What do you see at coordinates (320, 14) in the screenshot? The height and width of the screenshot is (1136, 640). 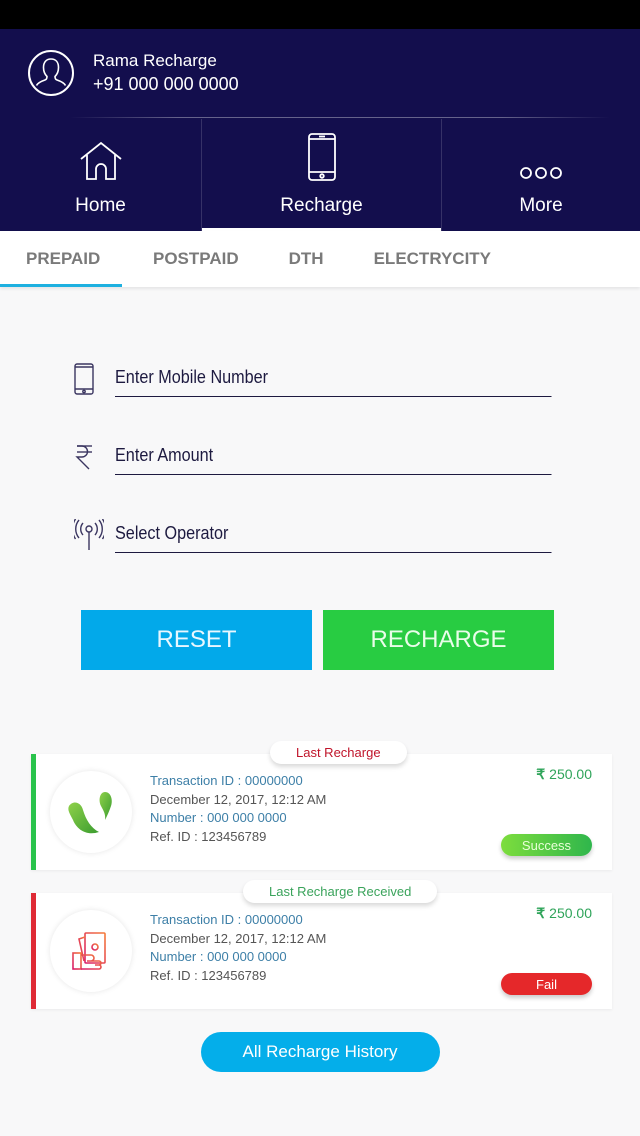 I see `status-bar` at bounding box center [320, 14].